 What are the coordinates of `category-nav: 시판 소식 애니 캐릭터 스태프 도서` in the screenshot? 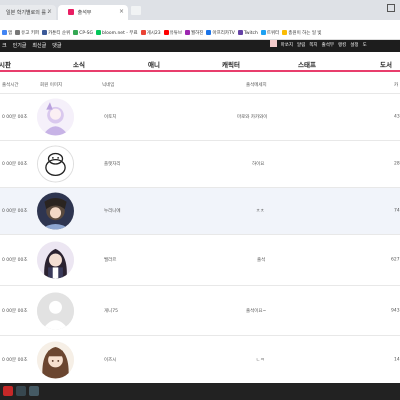 It's located at (200, 63).